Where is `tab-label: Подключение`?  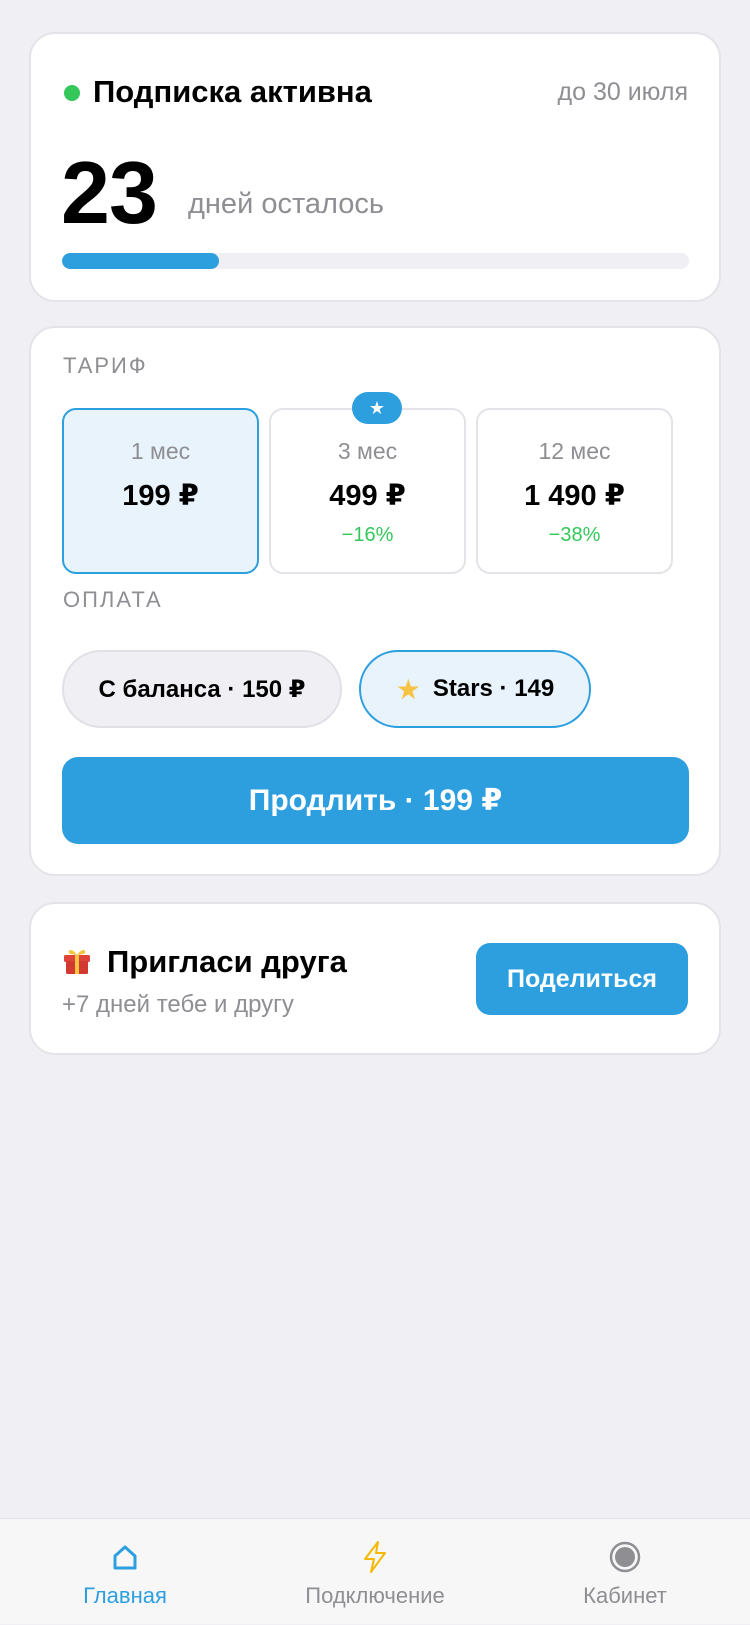 tab-label: Подключение is located at coordinates (375, 1595).